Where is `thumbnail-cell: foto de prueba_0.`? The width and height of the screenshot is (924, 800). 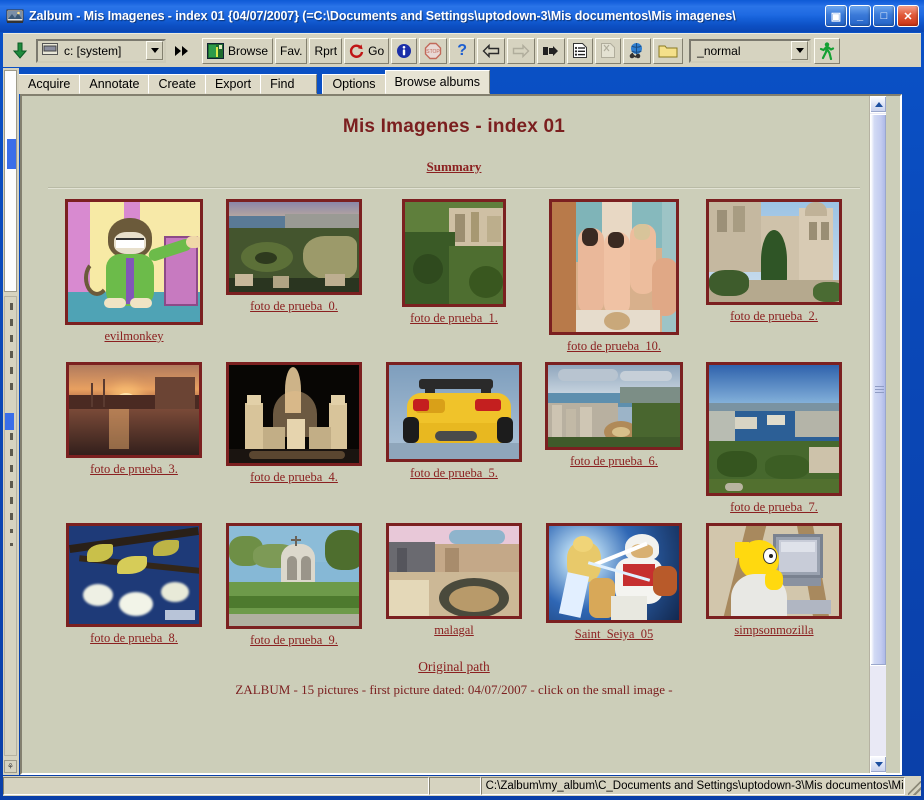 thumbnail-cell: foto de prueba_0. is located at coordinates (294, 256).